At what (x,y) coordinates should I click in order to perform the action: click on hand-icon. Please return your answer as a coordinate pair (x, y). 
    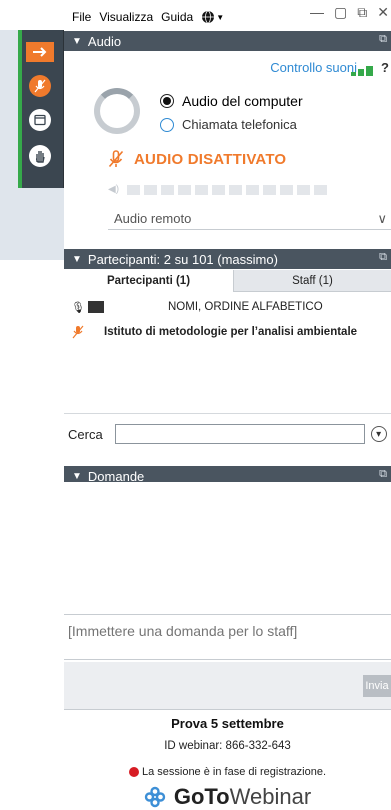
    Looking at the image, I should click on (40, 156).